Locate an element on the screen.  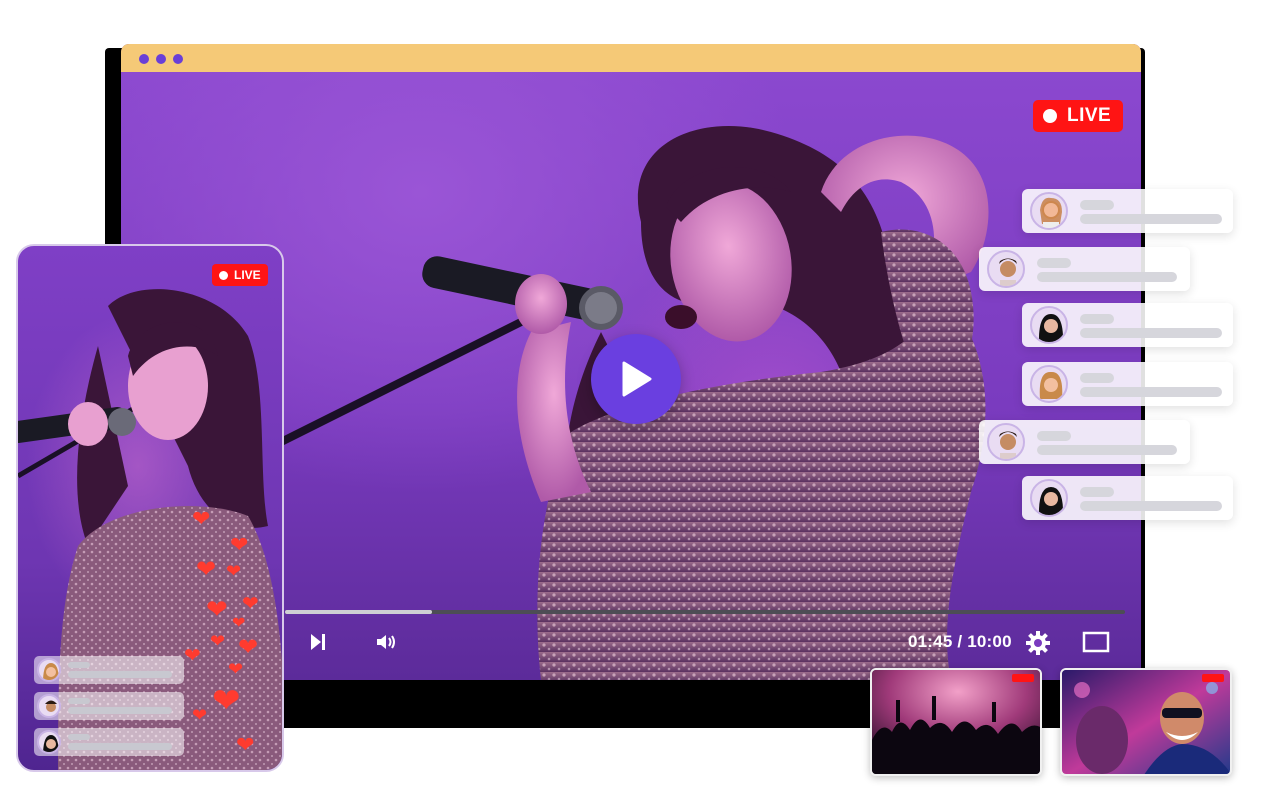
volume-button is located at coordinates (387, 644).